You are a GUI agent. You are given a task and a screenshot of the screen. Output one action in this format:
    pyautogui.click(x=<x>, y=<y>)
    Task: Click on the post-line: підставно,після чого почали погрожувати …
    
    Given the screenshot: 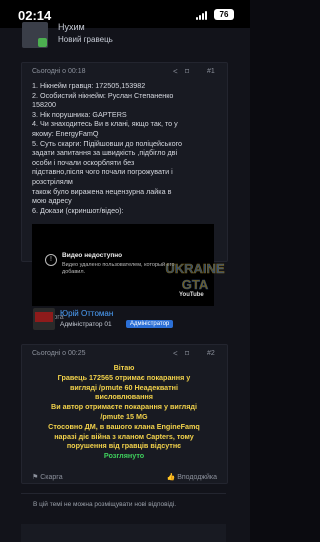 What is the action you would take?
    pyautogui.click(x=102, y=172)
    